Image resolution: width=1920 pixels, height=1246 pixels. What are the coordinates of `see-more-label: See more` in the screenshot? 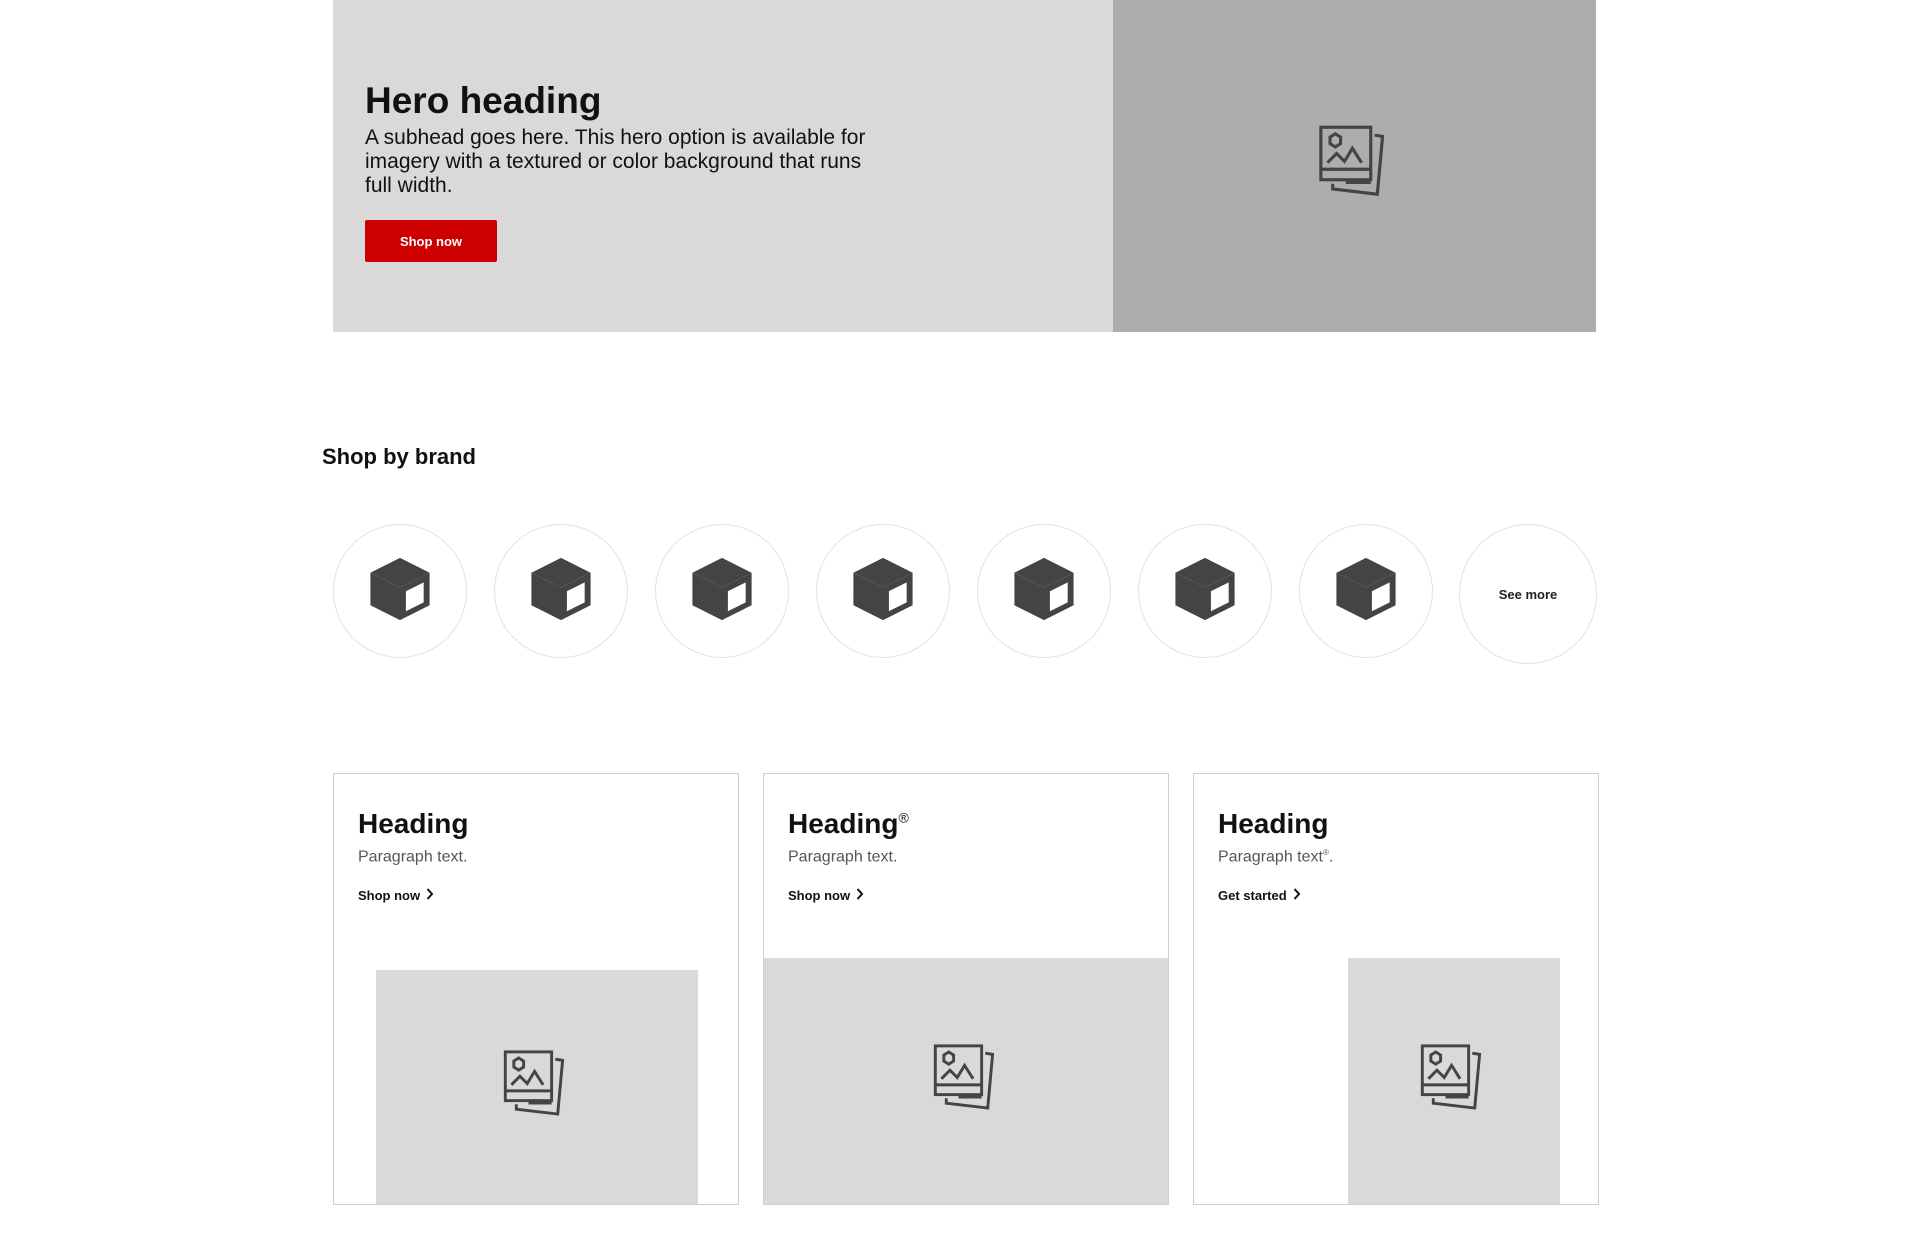 It's located at (1528, 594).